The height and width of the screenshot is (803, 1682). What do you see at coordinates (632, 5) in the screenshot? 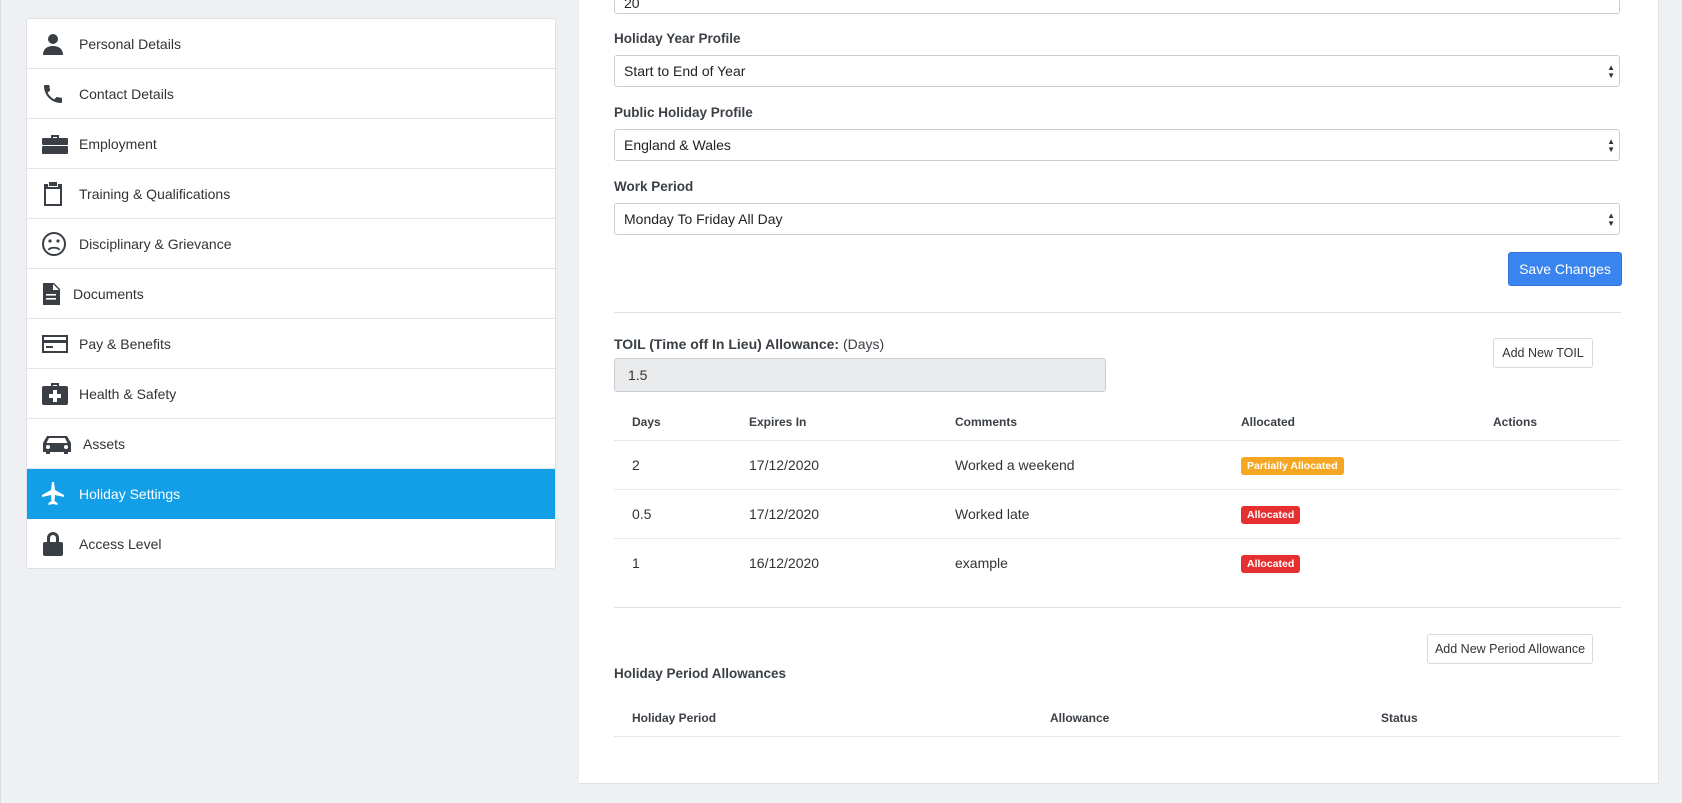
I see `holiday-allowance-value: 20` at bounding box center [632, 5].